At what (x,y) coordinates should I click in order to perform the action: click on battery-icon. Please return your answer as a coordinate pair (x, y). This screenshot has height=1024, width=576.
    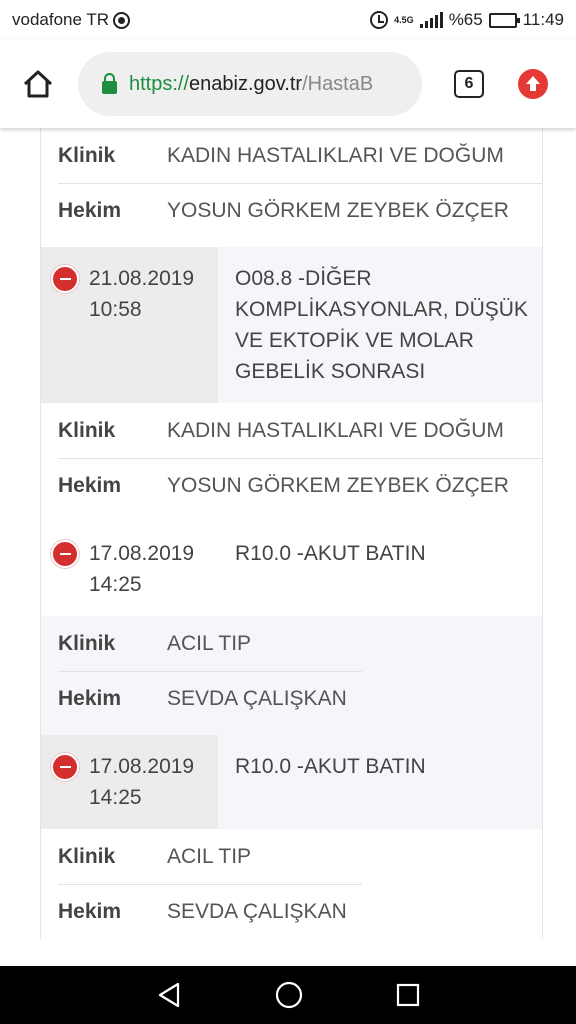
    Looking at the image, I should click on (504, 20).